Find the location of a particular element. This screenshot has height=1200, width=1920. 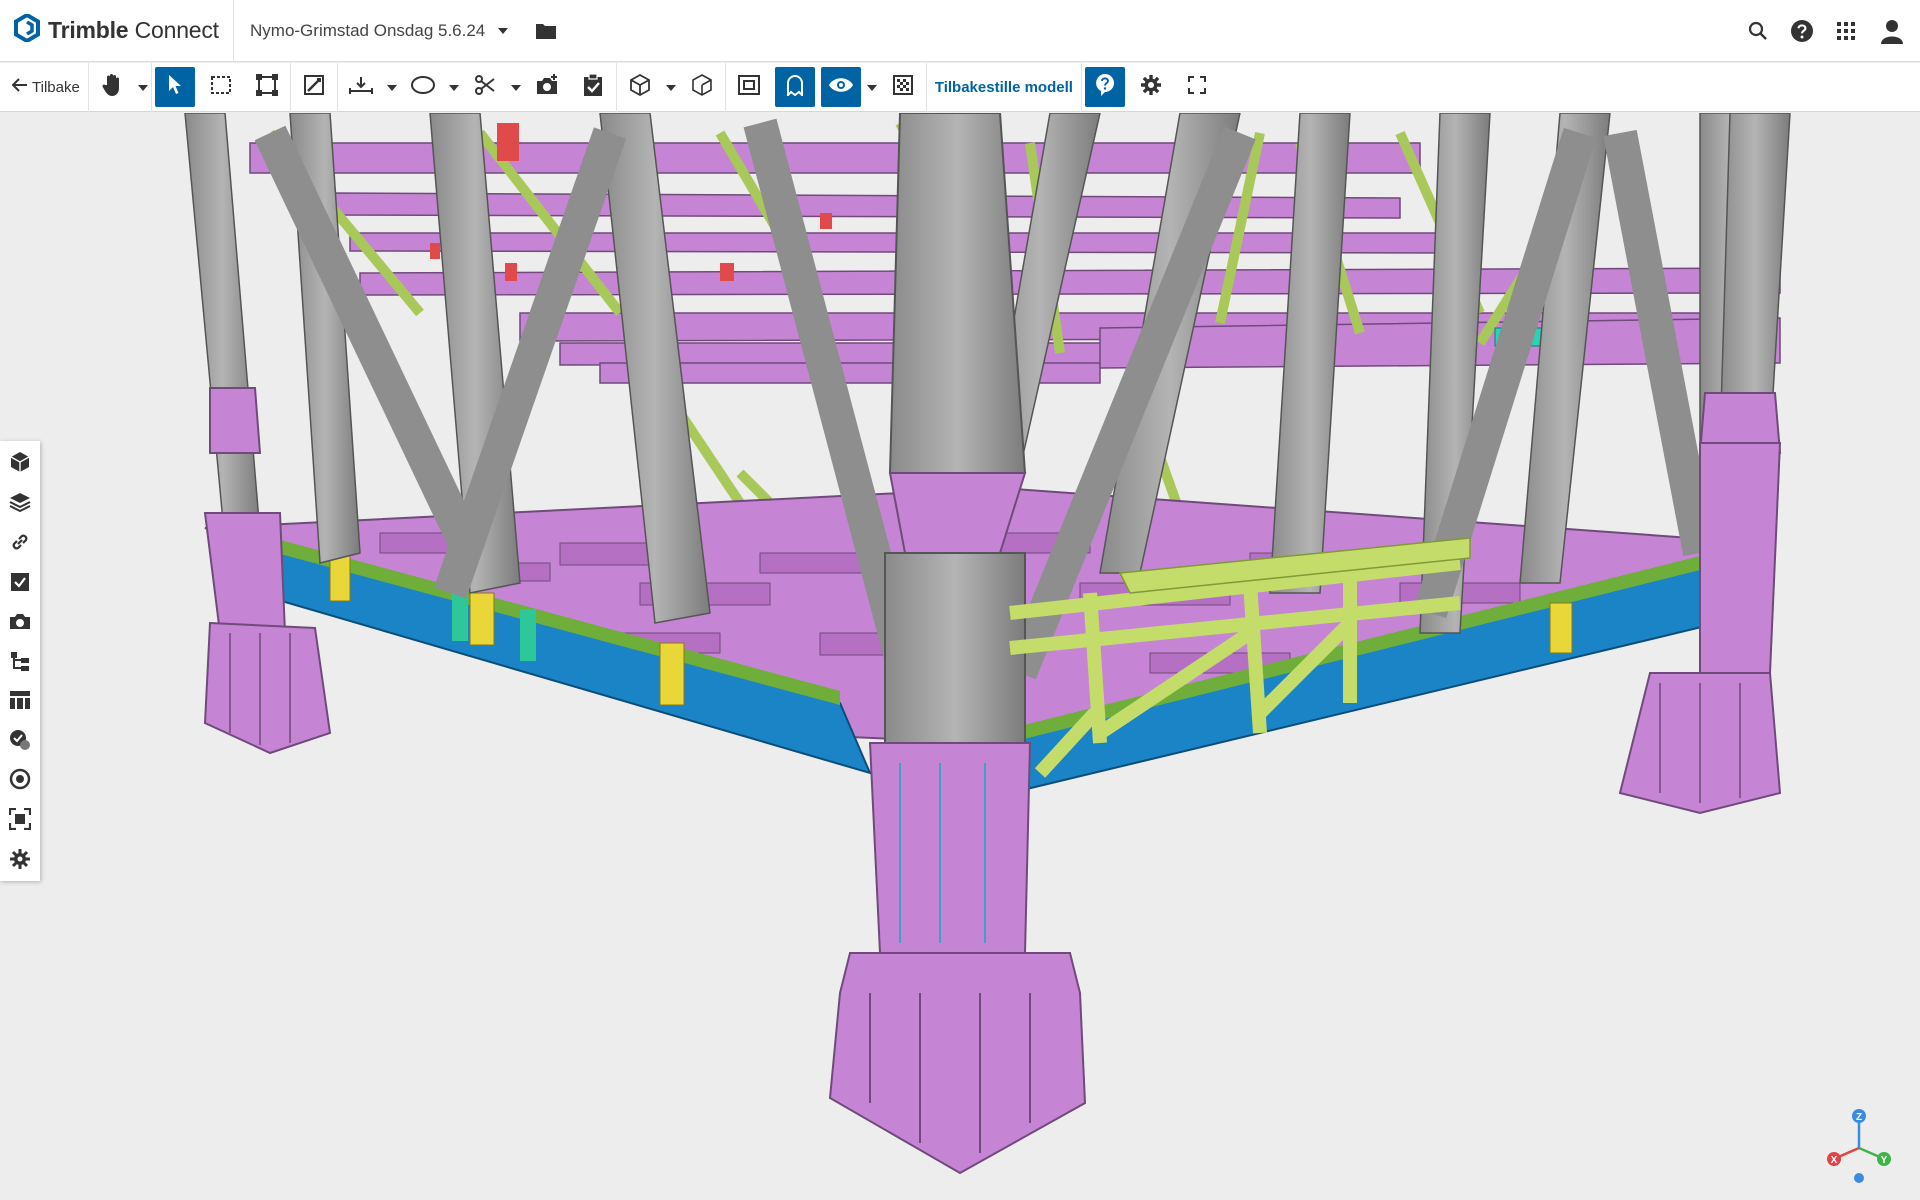

viewer-toolbar: Tilbake Tilbakestille modell is located at coordinates (960, 87).